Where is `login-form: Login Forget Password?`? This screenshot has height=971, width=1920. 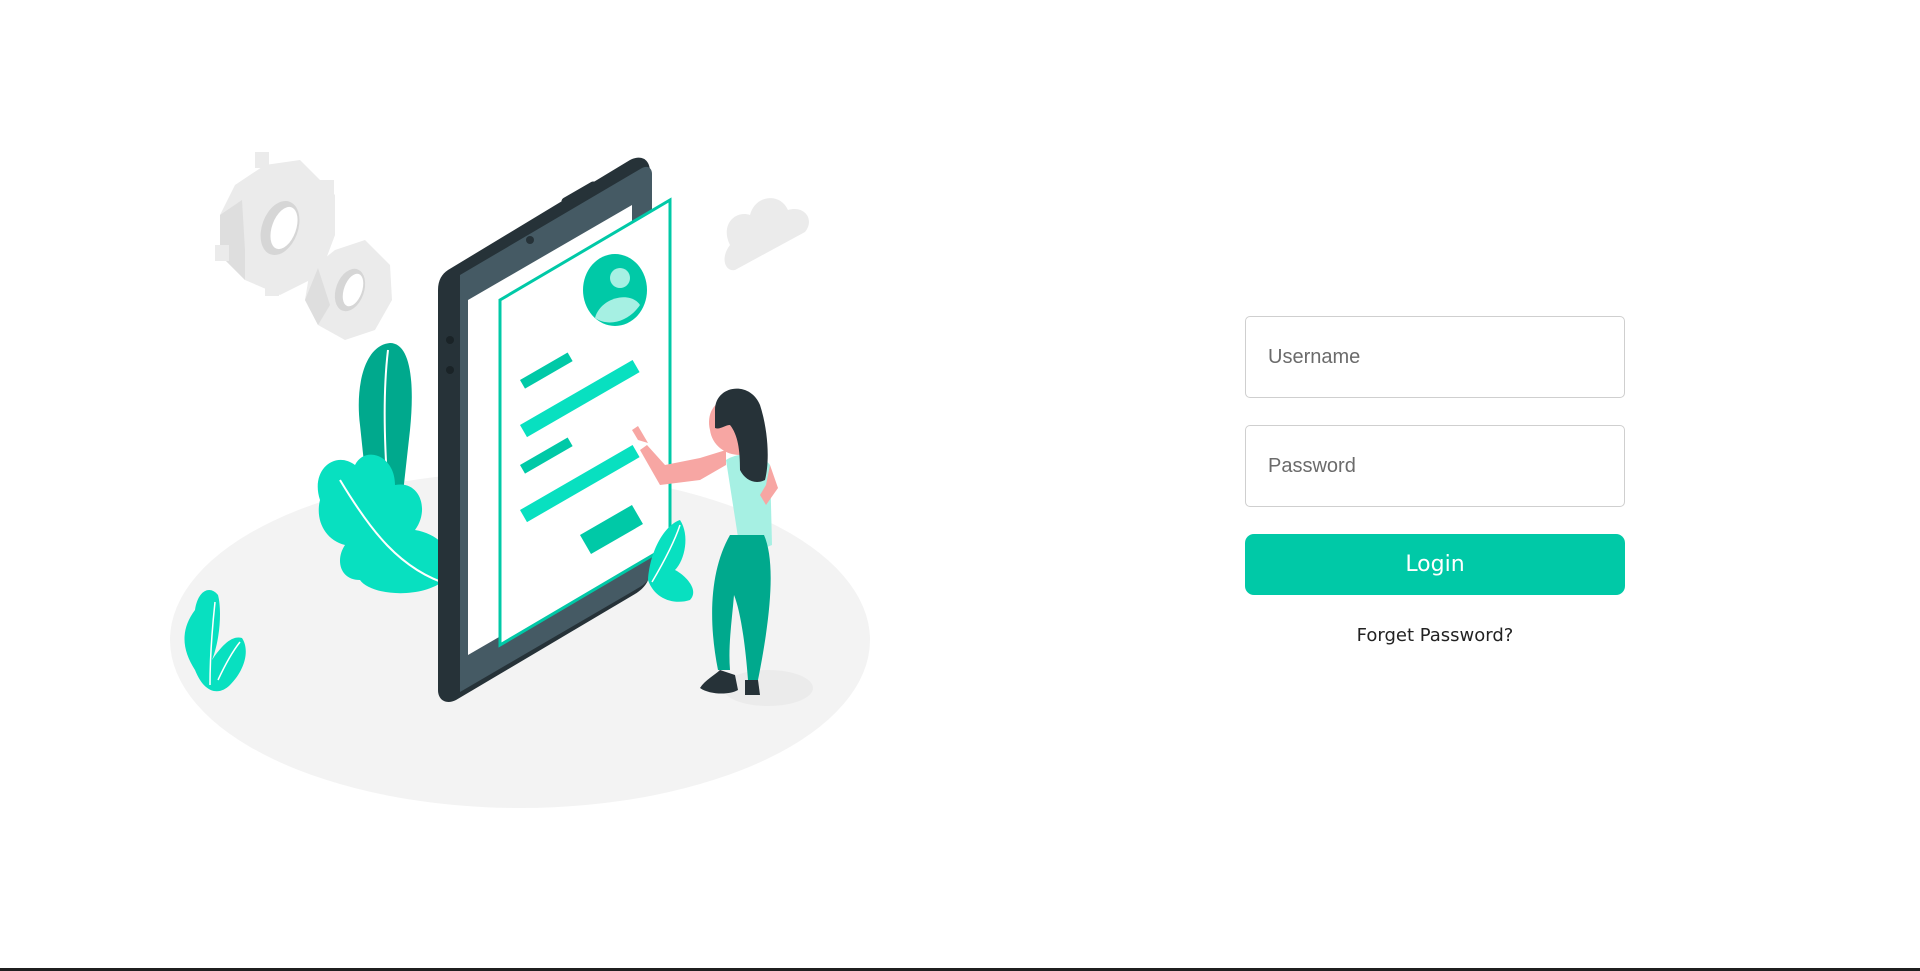
login-form: Login Forget Password? is located at coordinates (1435, 481).